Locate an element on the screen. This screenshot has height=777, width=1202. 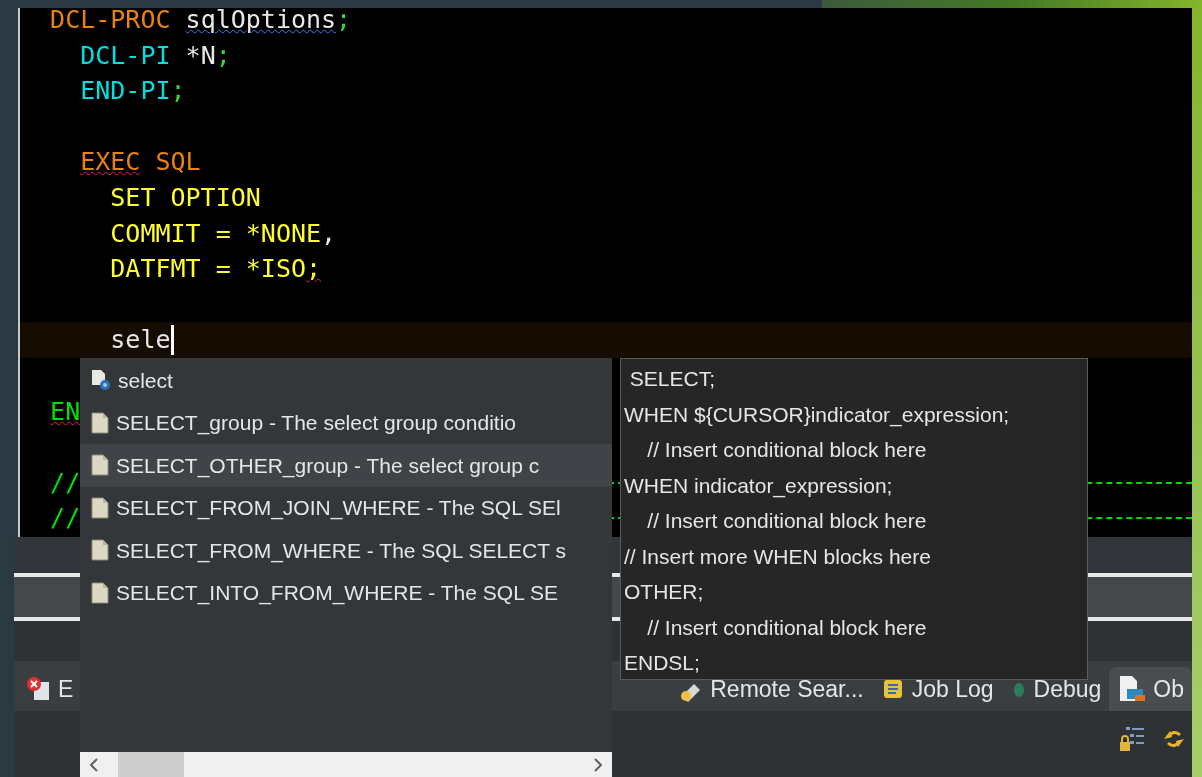
code-text: COMMIT = *NONE is located at coordinates (216, 233).